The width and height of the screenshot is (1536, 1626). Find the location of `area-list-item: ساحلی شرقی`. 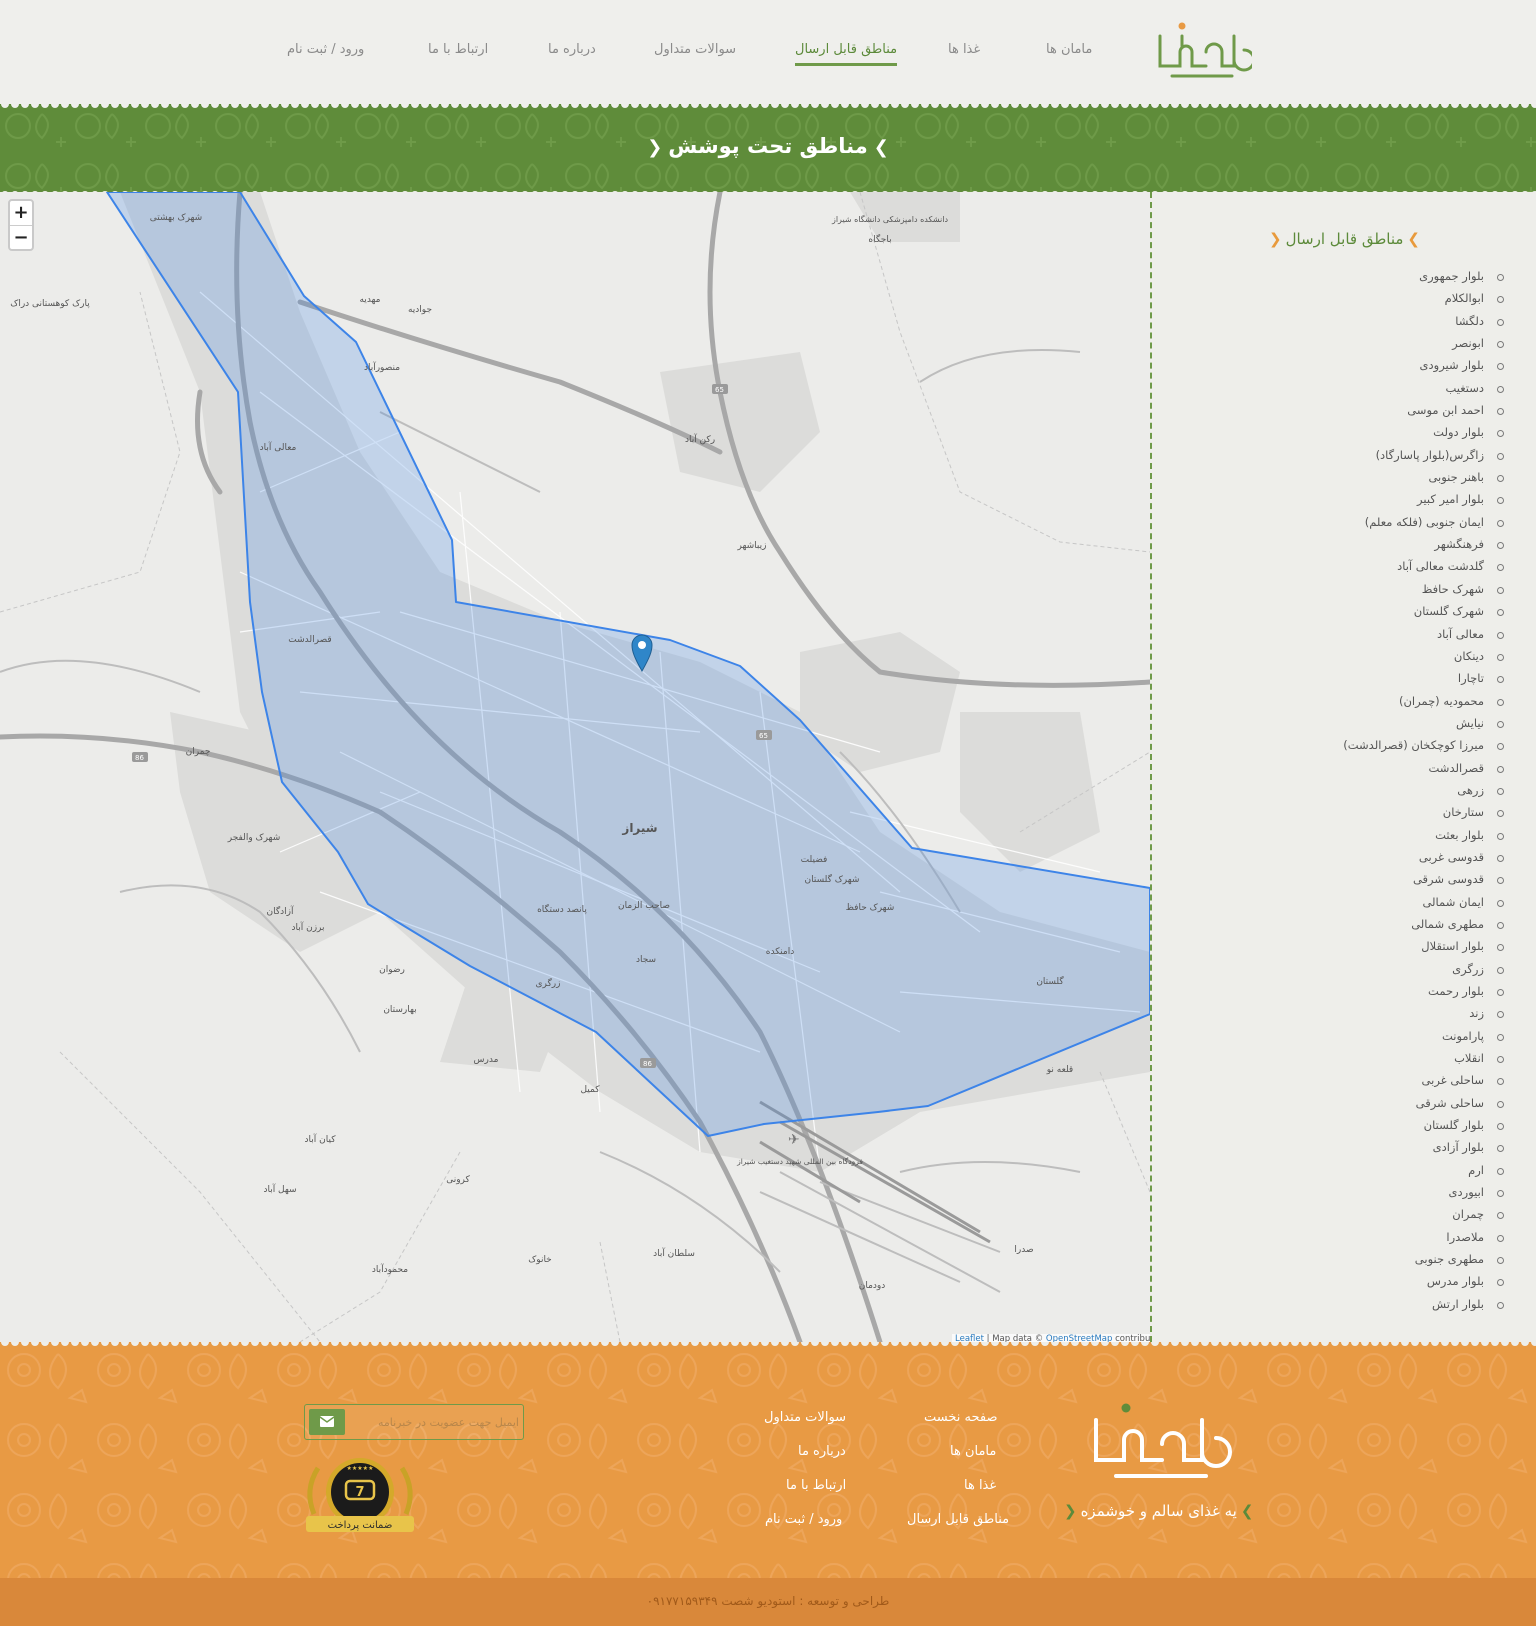

area-list-item: ساحلی شرقی is located at coordinates (1423, 1107).